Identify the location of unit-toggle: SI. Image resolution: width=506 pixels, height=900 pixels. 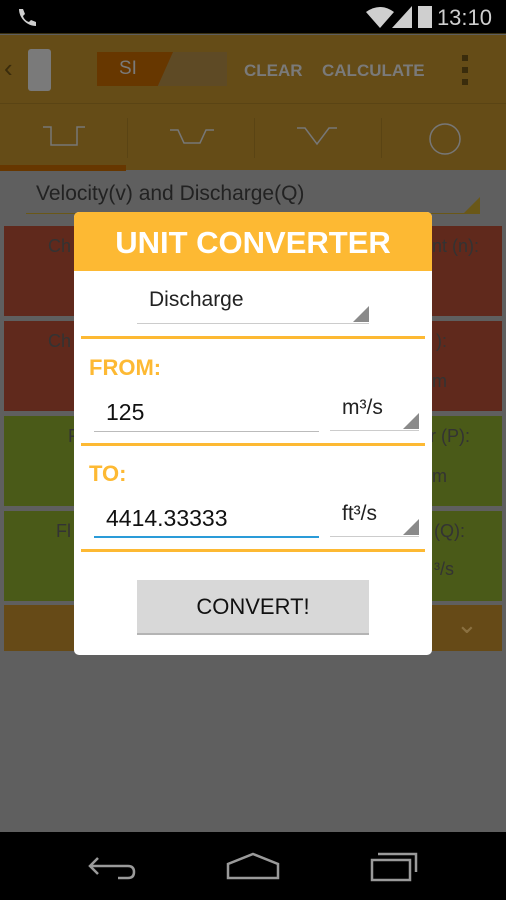
(162, 69).